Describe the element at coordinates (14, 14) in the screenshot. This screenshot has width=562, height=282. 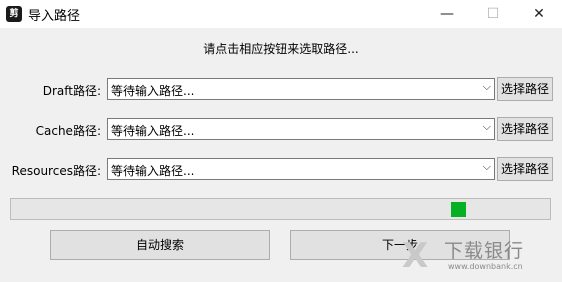
I see `app-logo-icon: 剪` at that location.